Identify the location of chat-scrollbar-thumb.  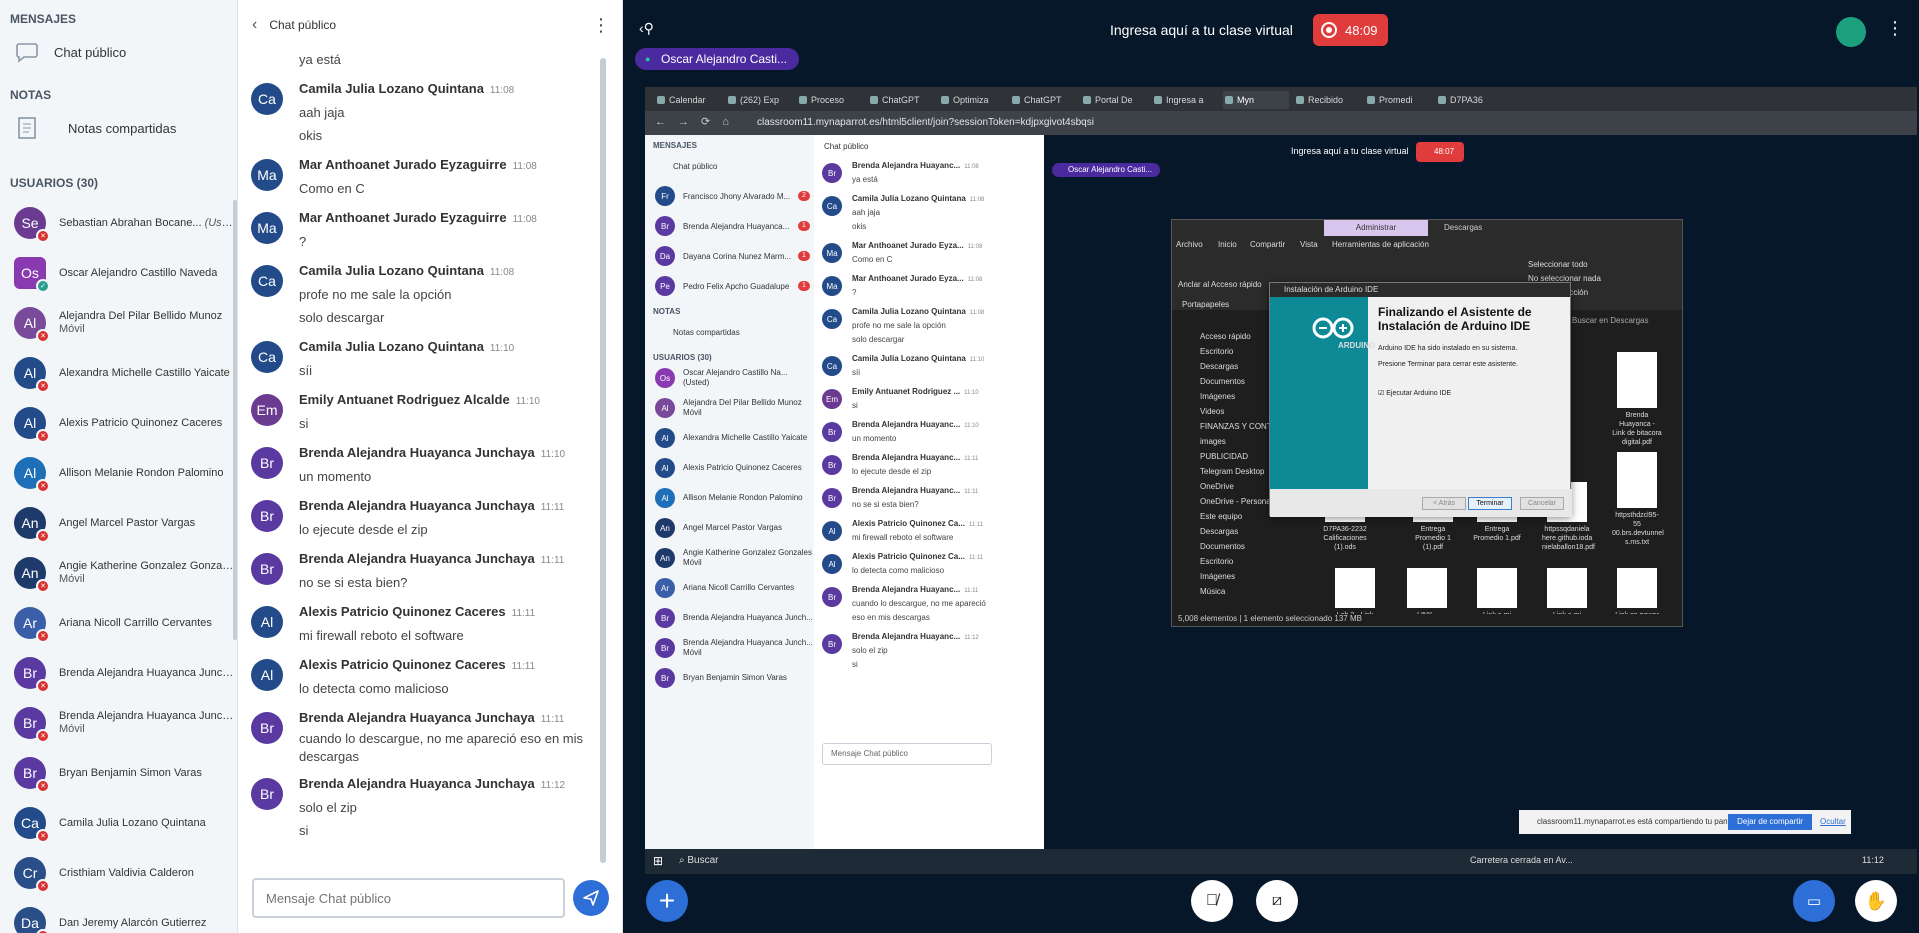
(603, 460).